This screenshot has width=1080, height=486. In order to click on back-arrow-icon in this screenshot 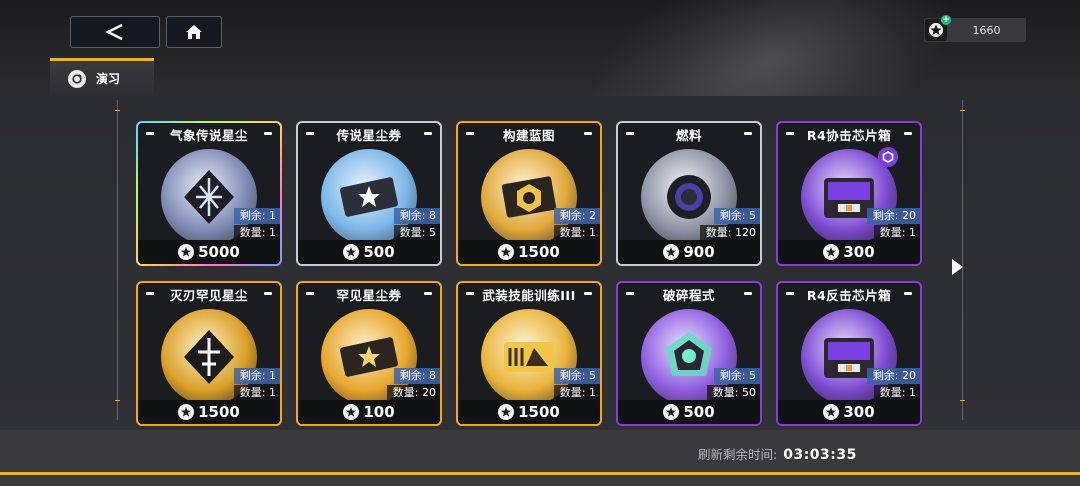, I will do `click(114, 32)`.